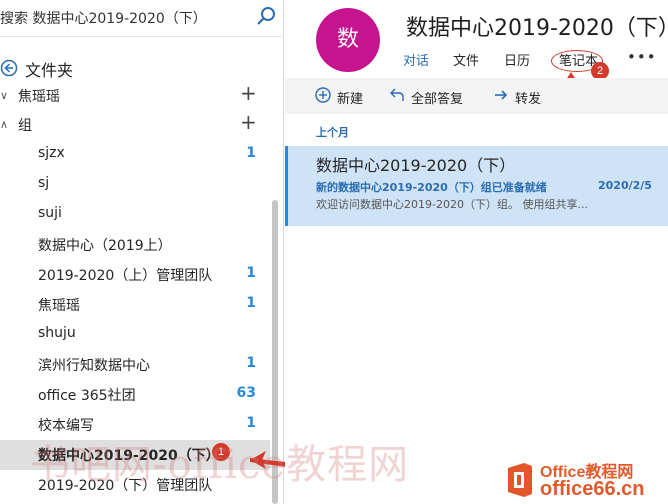  Describe the element at coordinates (528, 97) in the screenshot. I see `forward-button: 转发` at that location.